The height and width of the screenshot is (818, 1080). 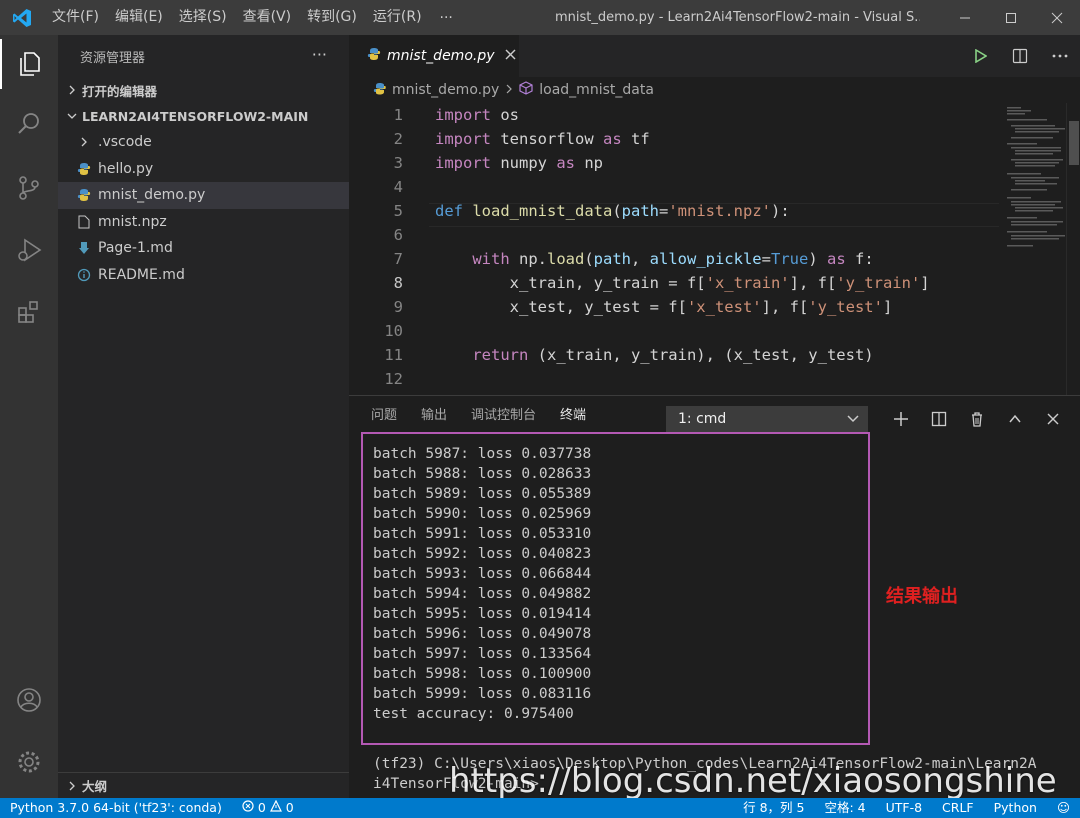 What do you see at coordinates (922, 596) in the screenshot?
I see `annotation-label: 结果输出` at bounding box center [922, 596].